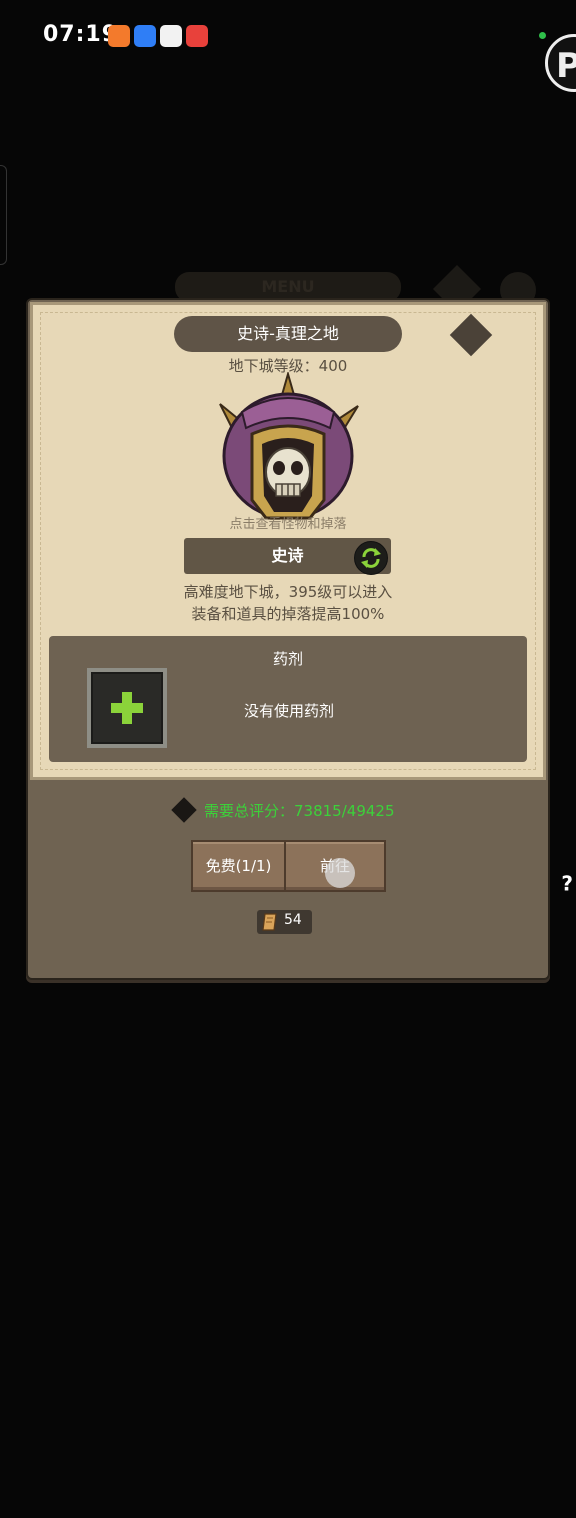 The width and height of the screenshot is (576, 1518). Describe the element at coordinates (171, 36) in the screenshot. I see `app-icon-white` at that location.